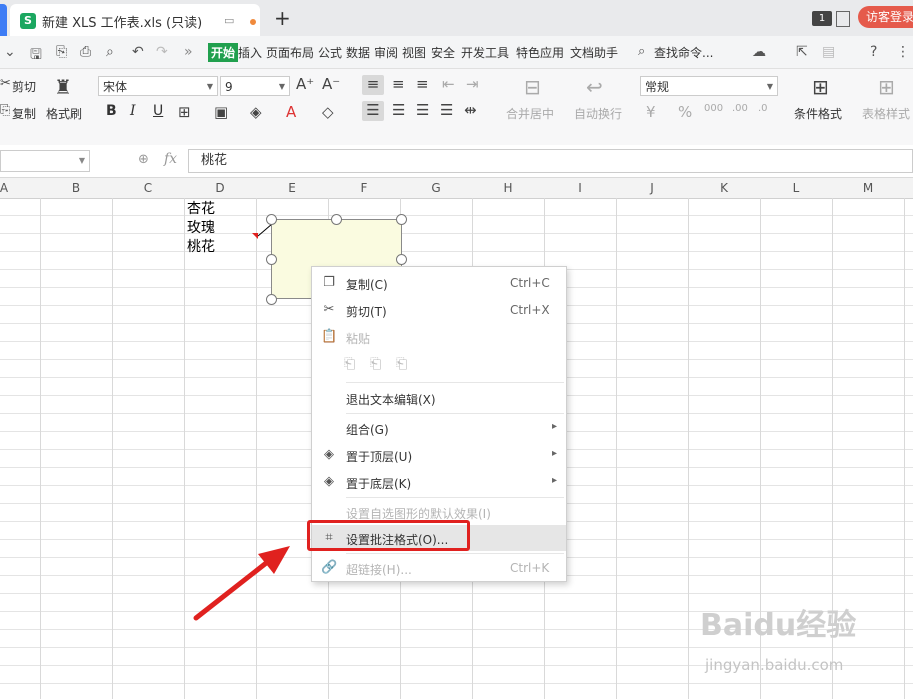 The height and width of the screenshot is (699, 913). I want to click on paste-values-icon: ⎗, so click(375, 364).